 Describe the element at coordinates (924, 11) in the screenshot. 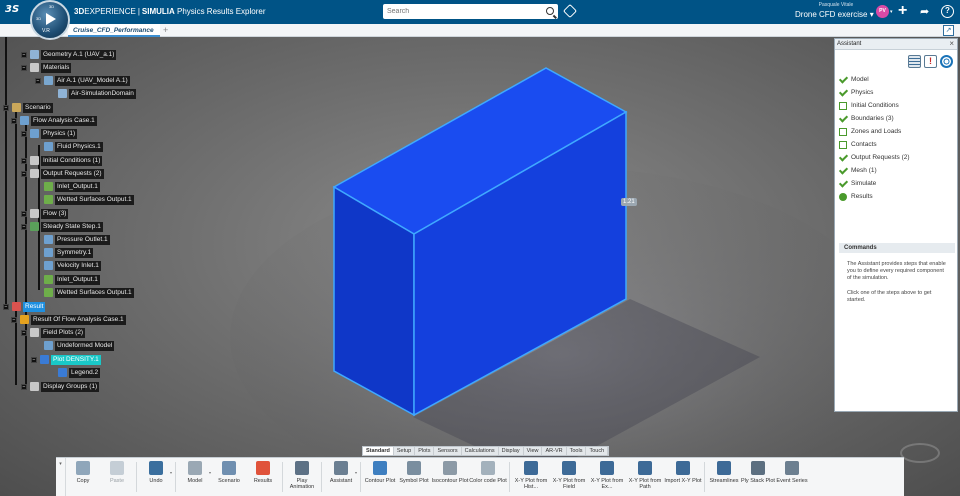

I see `share-icon: ➦` at that location.